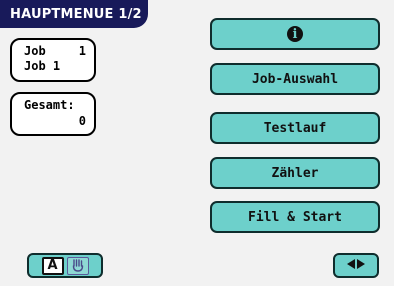  What do you see at coordinates (295, 128) in the screenshot?
I see `test-run-button: Testlauf` at bounding box center [295, 128].